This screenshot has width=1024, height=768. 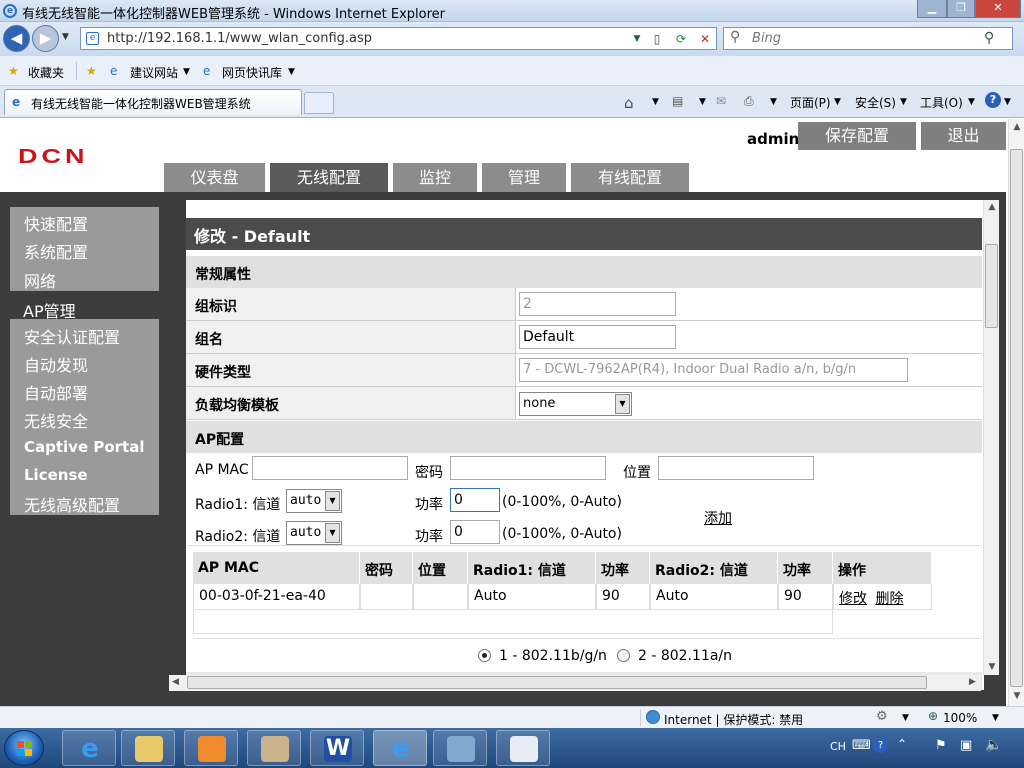 What do you see at coordinates (56, 251) in the screenshot?
I see `sidebar-item-system-config: 系统配置` at bounding box center [56, 251].